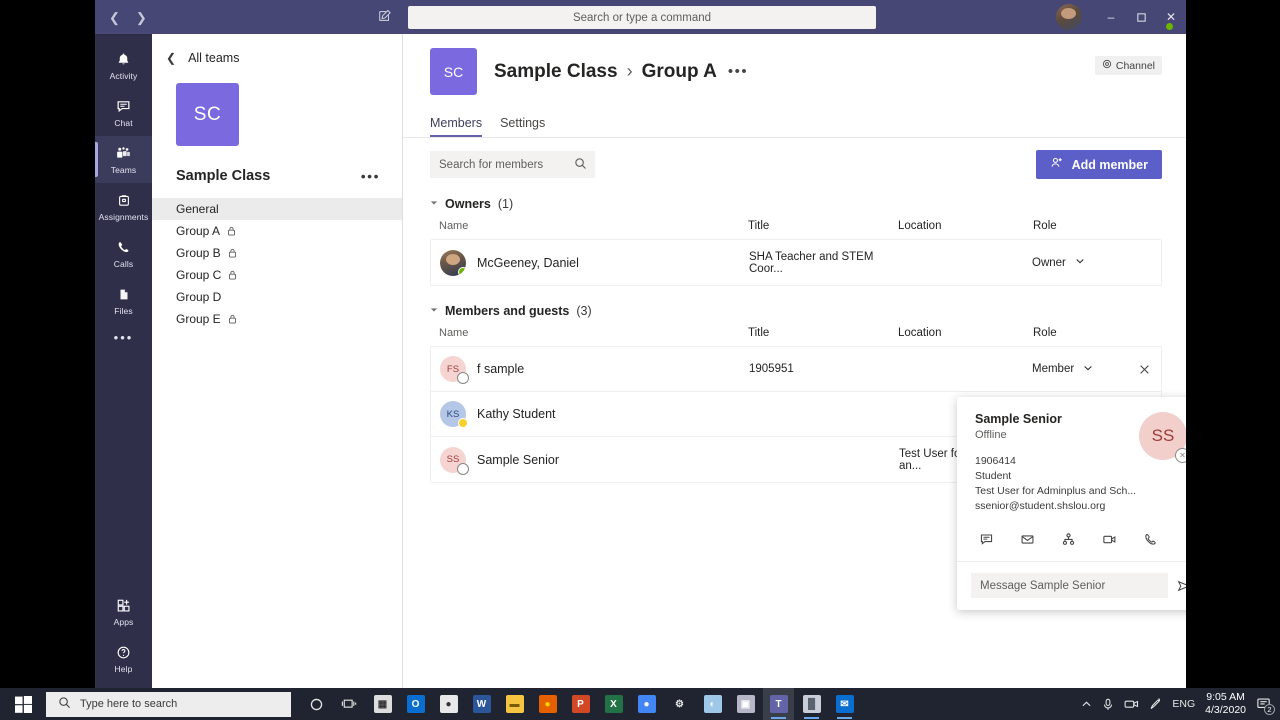  I want to click on task-view-icon, so click(349, 704).